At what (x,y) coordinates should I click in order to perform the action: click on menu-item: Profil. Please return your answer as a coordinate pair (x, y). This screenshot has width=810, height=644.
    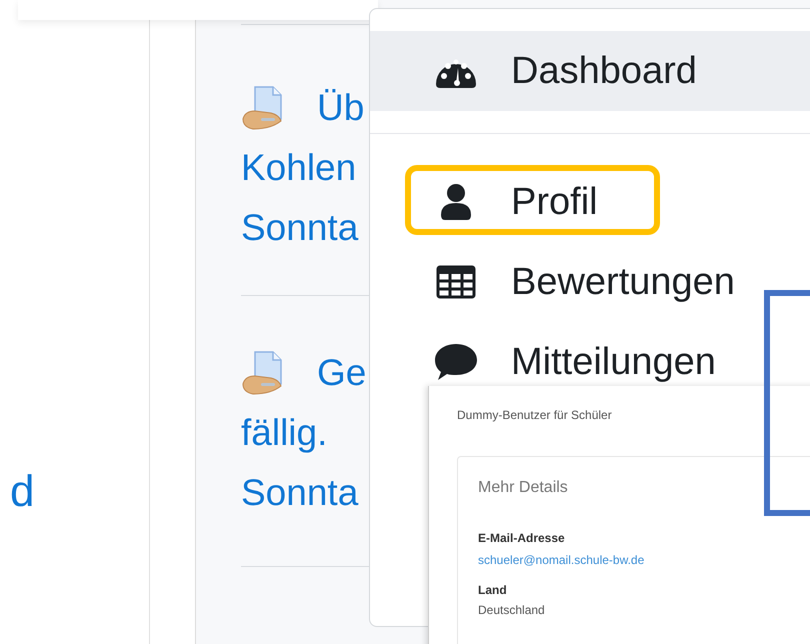
    Looking at the image, I should click on (590, 202).